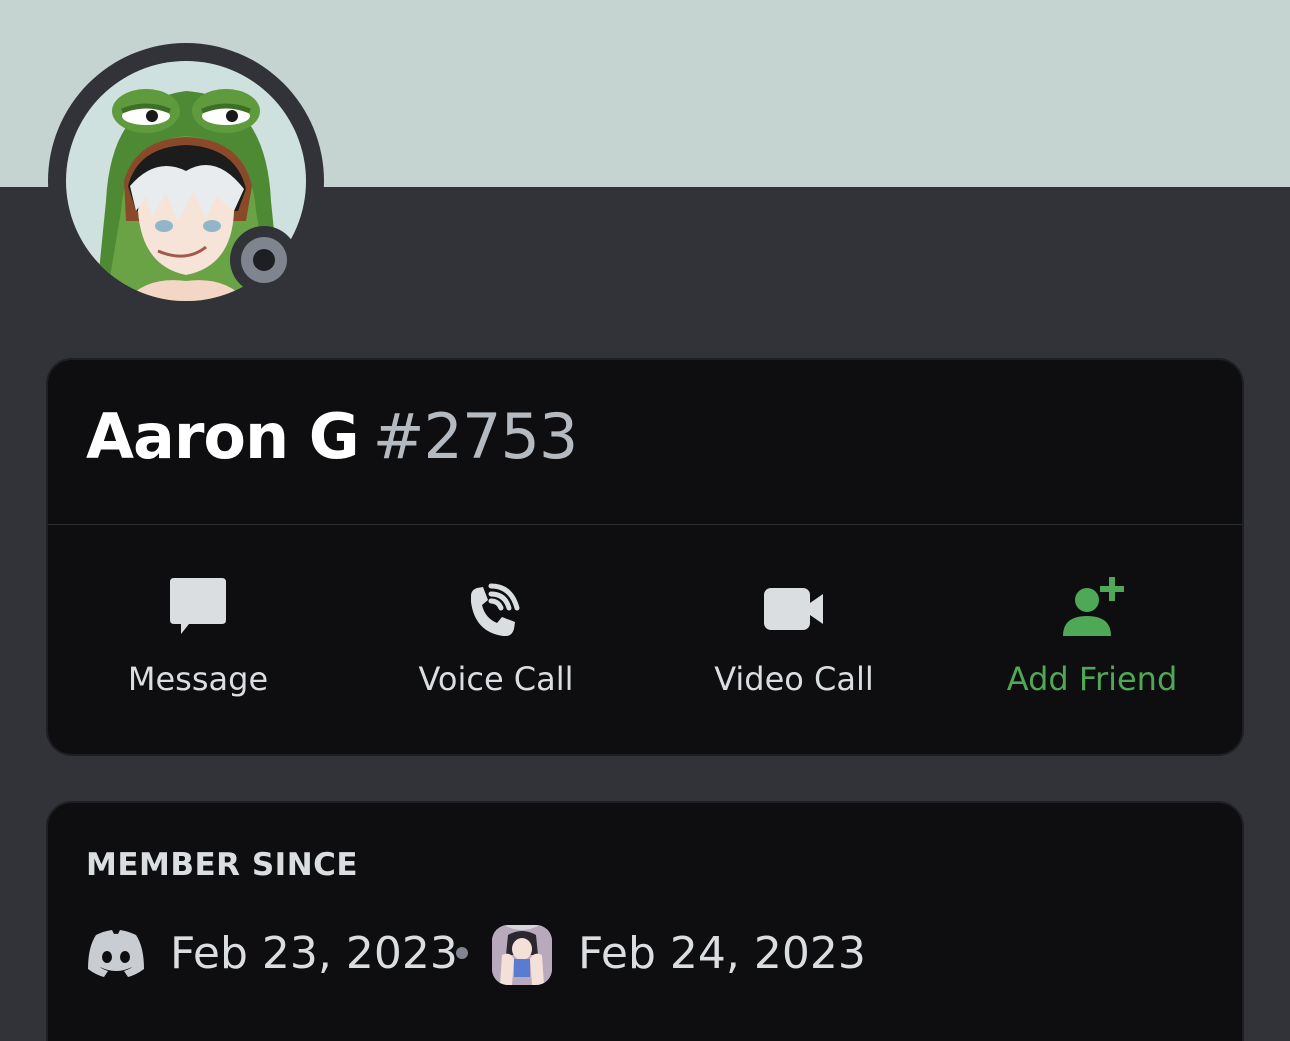 This screenshot has width=1290, height=1041. What do you see at coordinates (462, 953) in the screenshot?
I see `separator-dot` at bounding box center [462, 953].